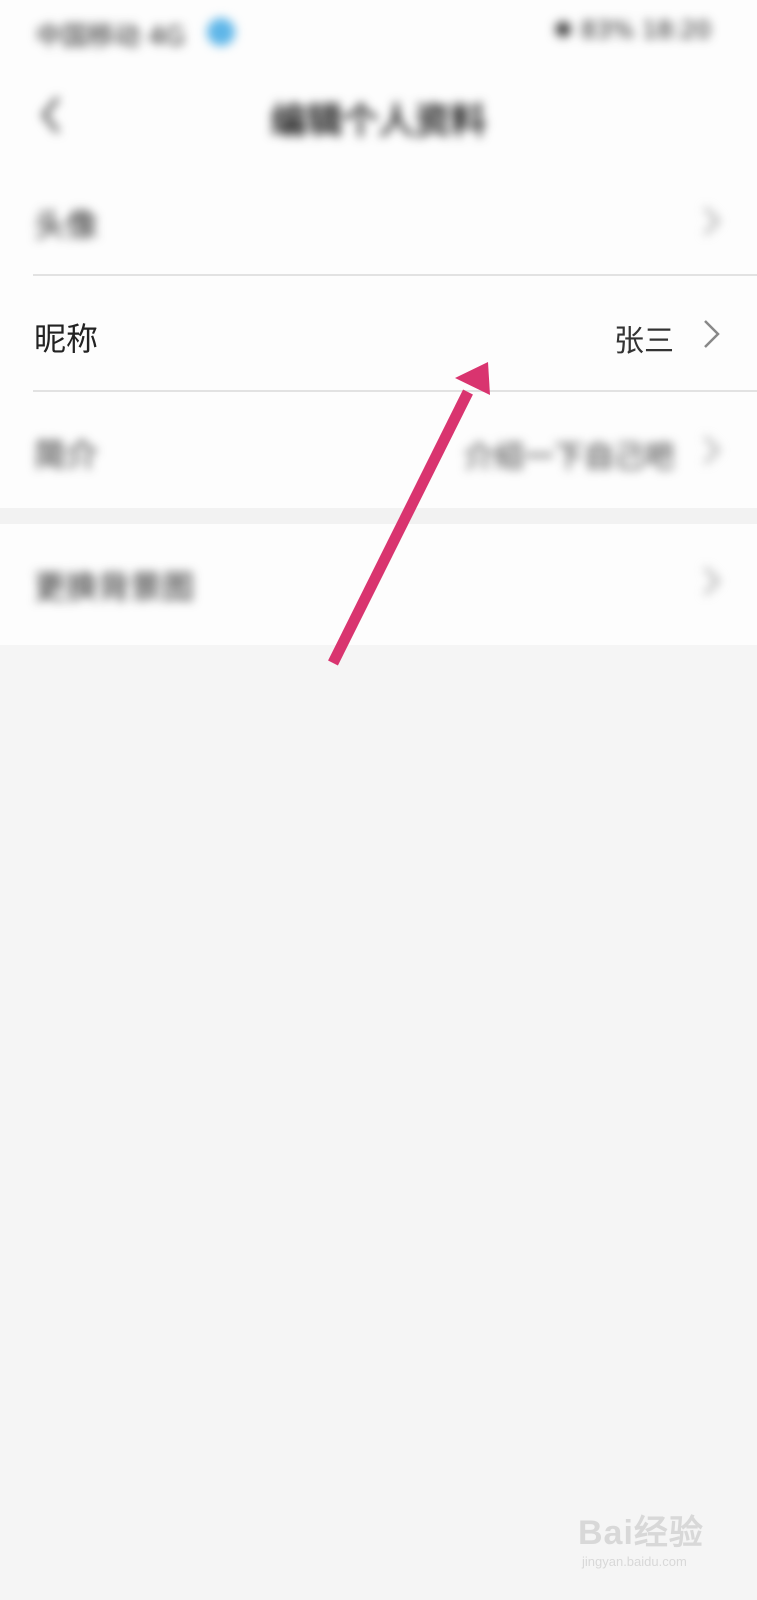 The image size is (757, 1600). I want to click on carrier-signal: 中国移动 4G, so click(110, 37).